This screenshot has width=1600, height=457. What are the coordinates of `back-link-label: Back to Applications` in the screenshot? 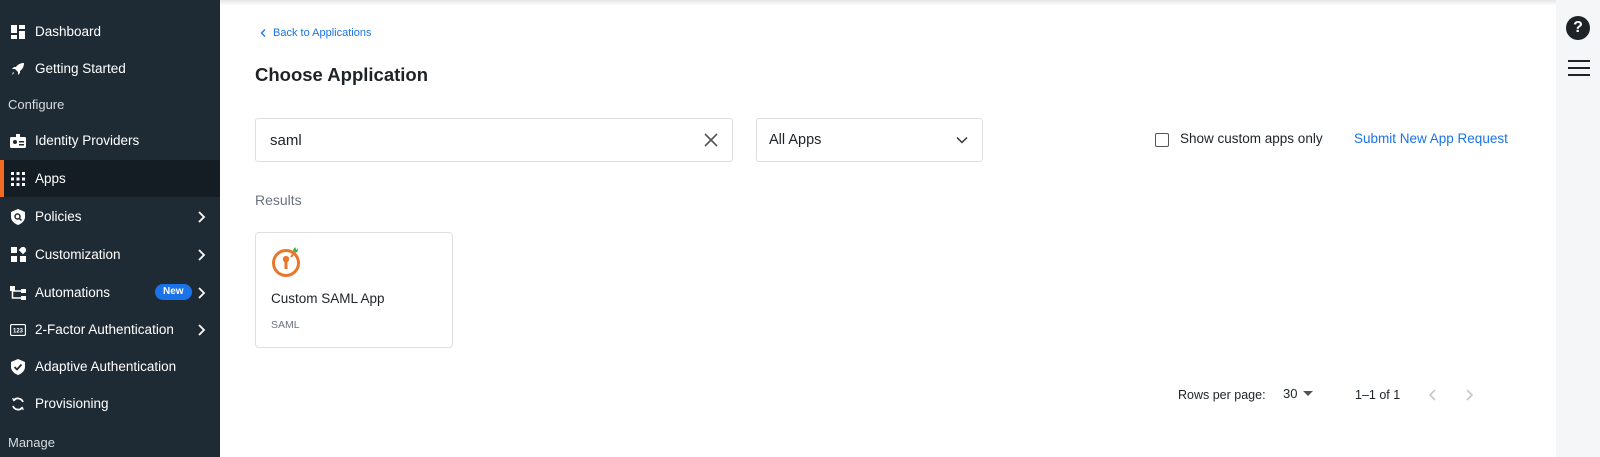 It's located at (322, 33).